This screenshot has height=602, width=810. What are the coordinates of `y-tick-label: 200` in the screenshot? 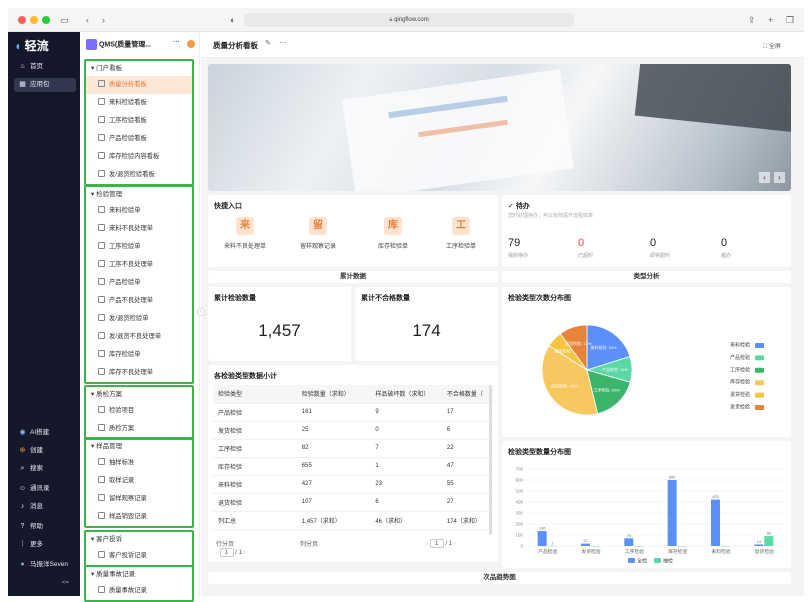 It's located at (519, 524).